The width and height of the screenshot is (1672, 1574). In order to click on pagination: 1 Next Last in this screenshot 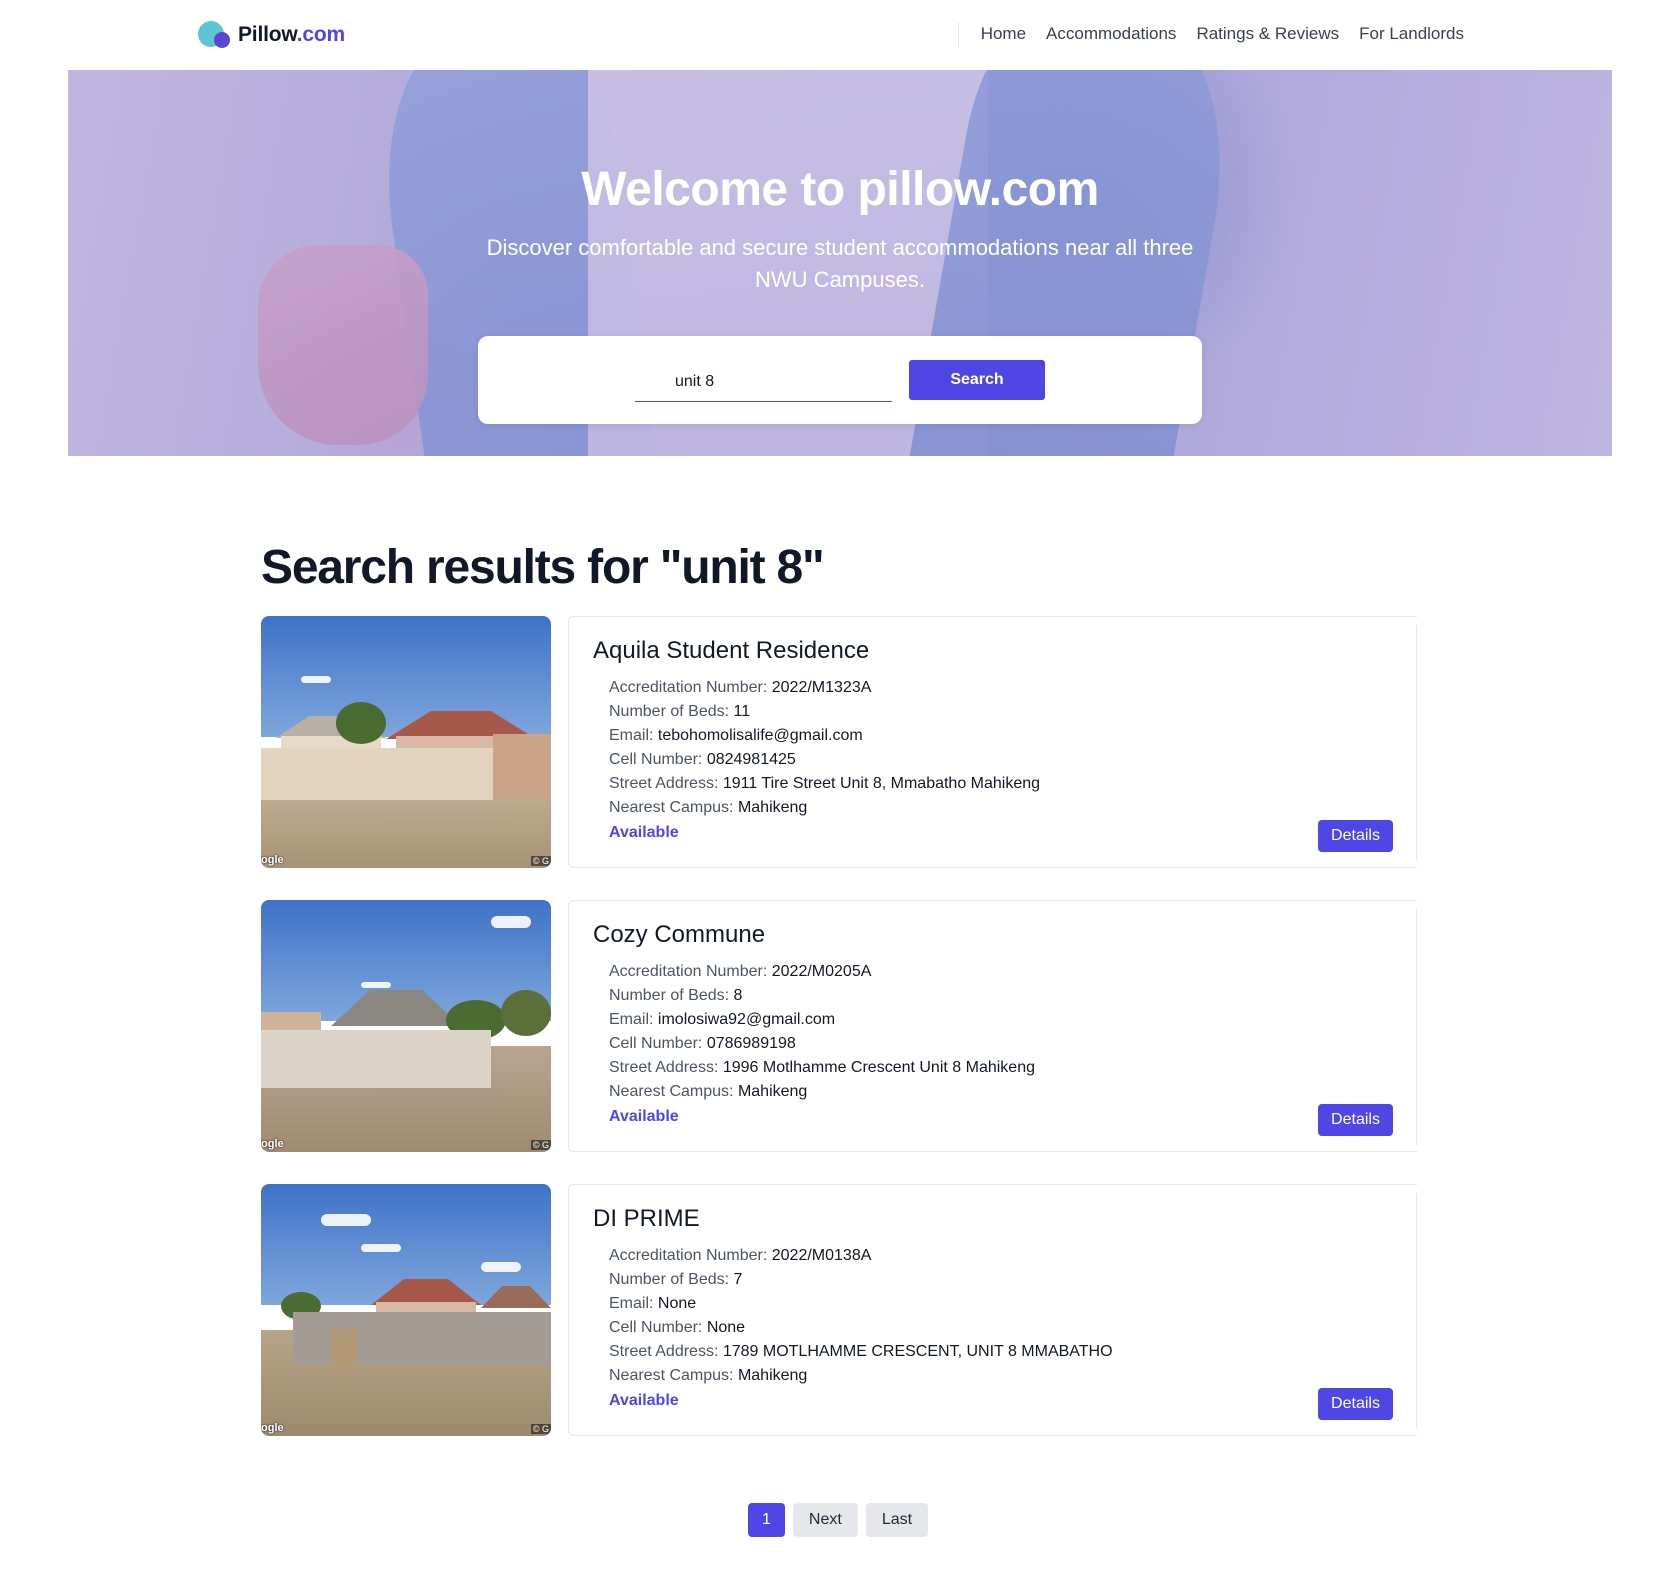, I will do `click(838, 1520)`.